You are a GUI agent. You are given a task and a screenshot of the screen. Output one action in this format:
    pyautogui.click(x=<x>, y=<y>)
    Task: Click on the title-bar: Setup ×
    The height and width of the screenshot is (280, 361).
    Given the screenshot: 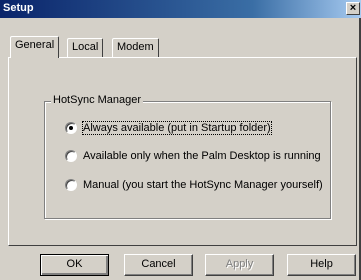 What is the action you would take?
    pyautogui.click(x=180, y=9)
    